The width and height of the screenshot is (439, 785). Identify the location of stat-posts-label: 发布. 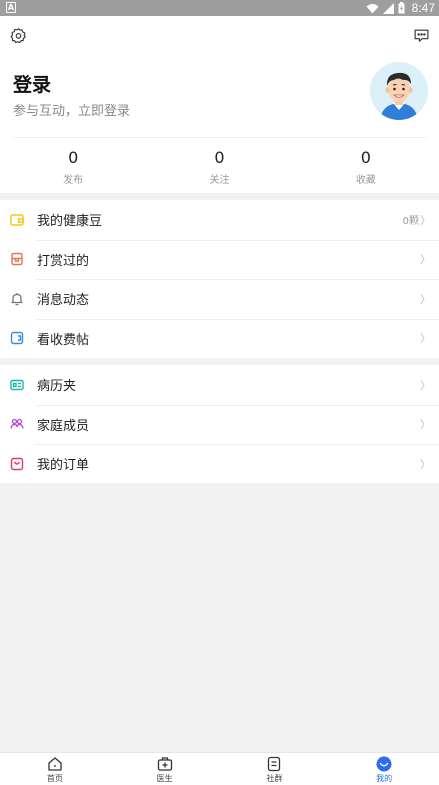
(73, 180).